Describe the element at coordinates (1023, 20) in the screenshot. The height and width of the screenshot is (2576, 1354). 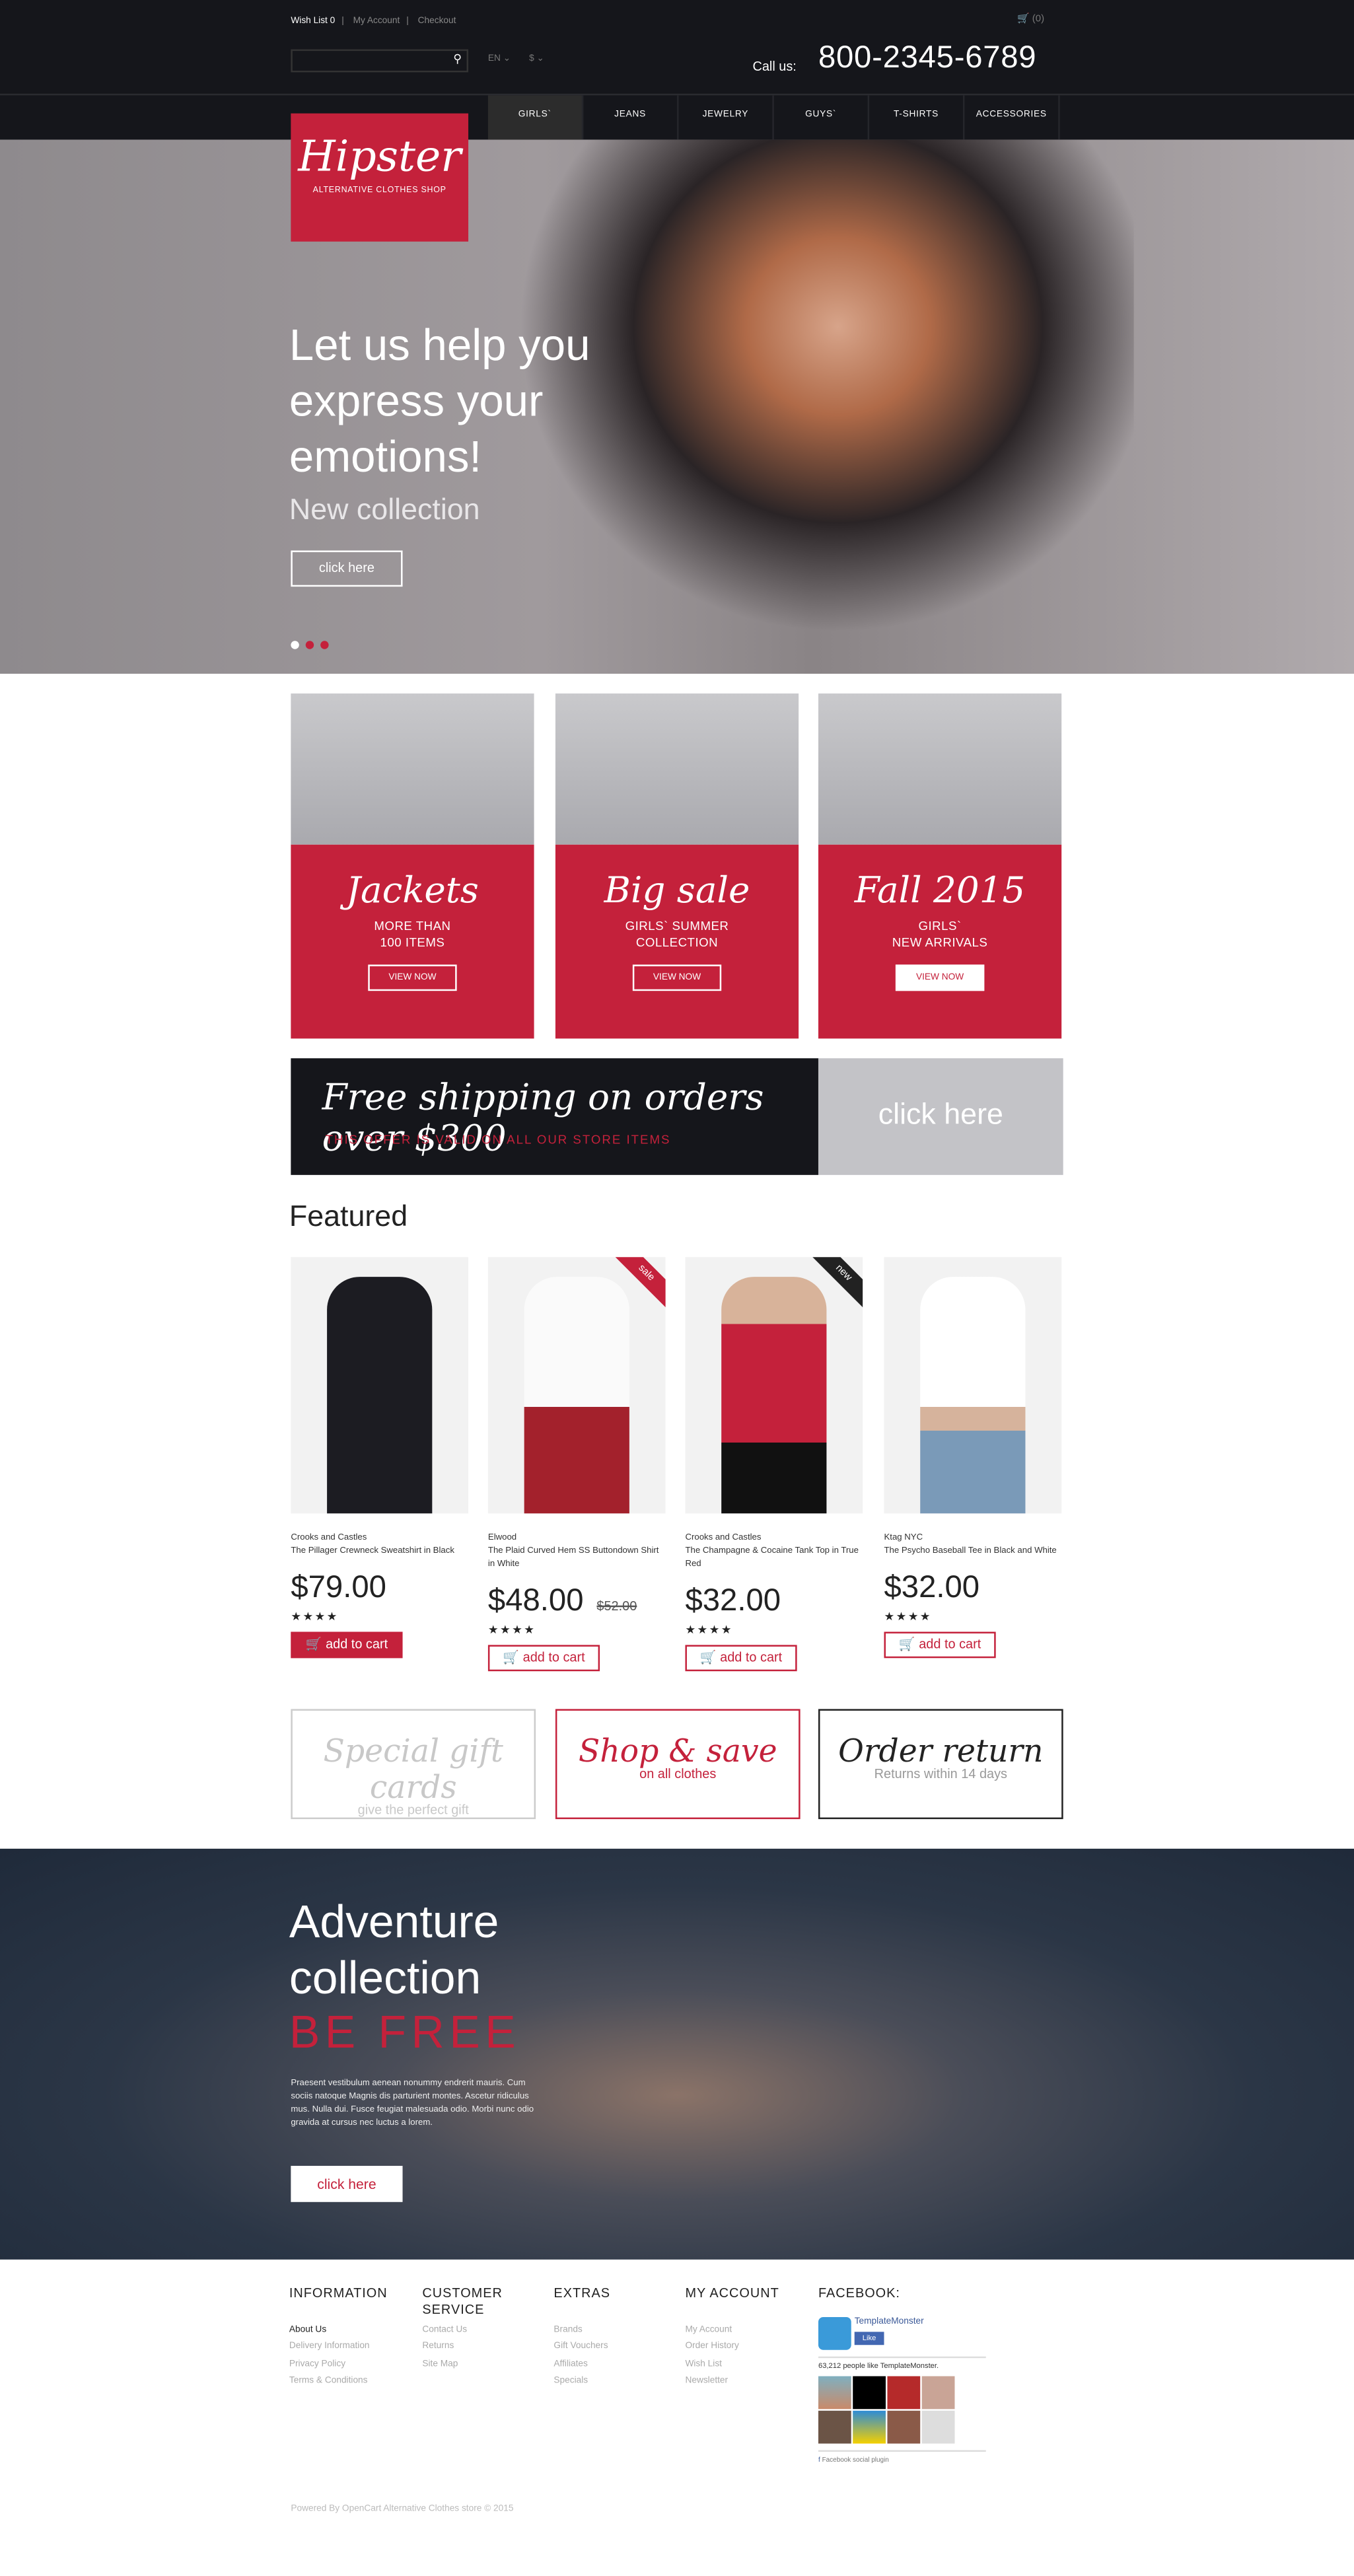
I see `cart-icon: 🛒` at that location.